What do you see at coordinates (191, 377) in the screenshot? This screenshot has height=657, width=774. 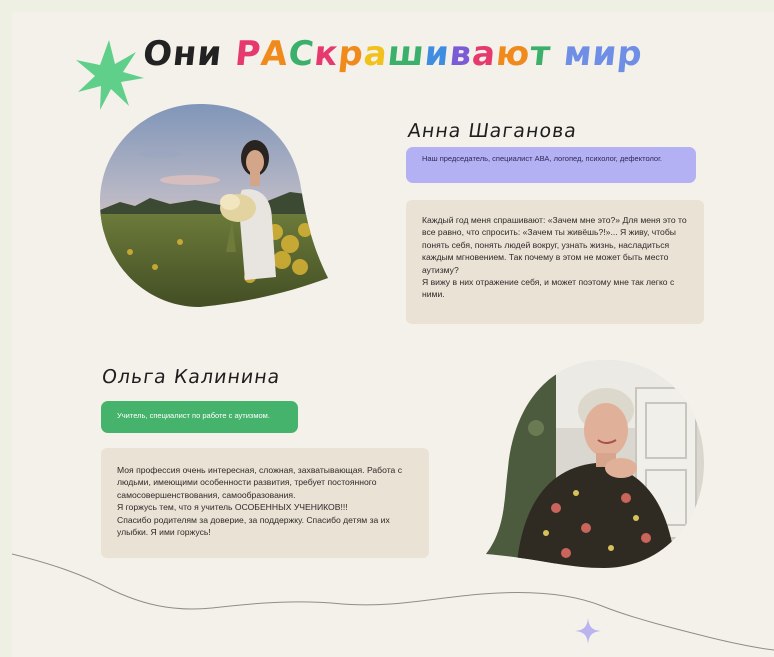 I see `olga-name: Ольга Калинина` at bounding box center [191, 377].